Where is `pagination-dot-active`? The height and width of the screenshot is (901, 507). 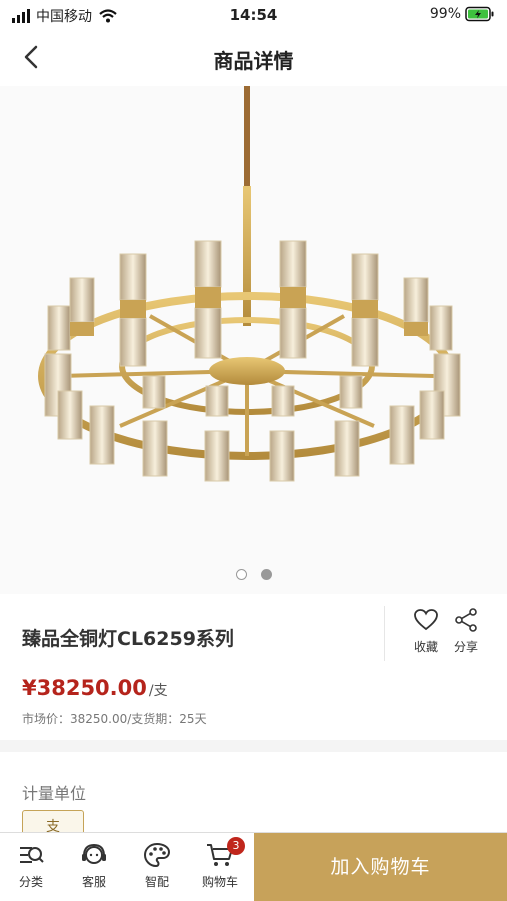
pagination-dot-active is located at coordinates (266, 574).